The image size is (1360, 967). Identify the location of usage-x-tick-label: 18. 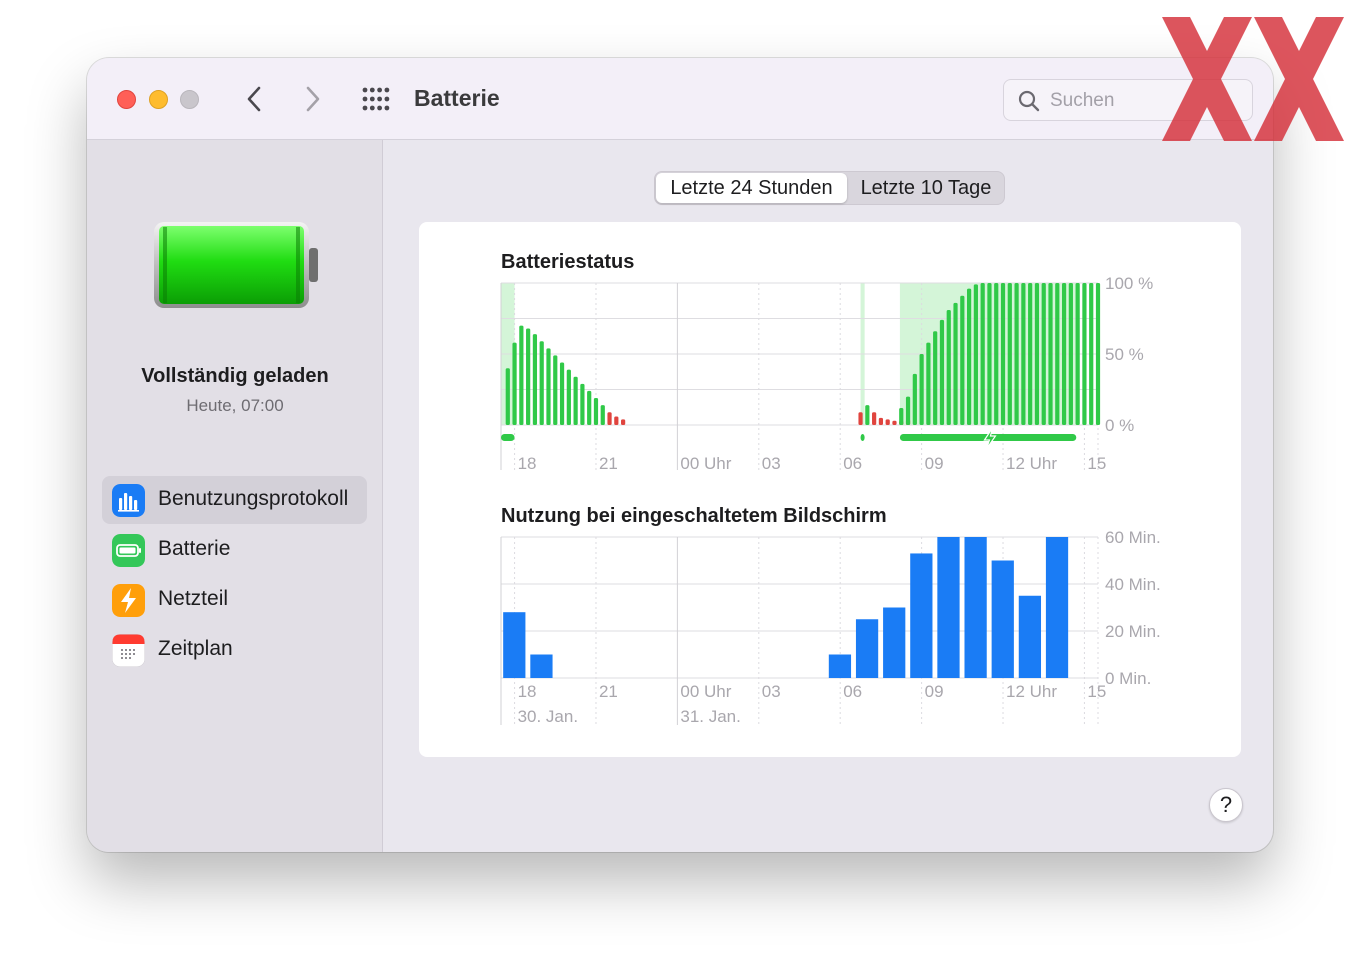
(527, 691).